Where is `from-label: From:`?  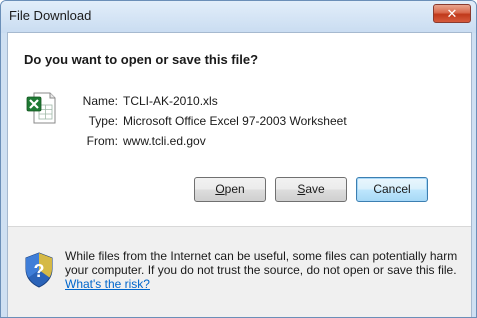
from-label: From: is located at coordinates (102, 141).